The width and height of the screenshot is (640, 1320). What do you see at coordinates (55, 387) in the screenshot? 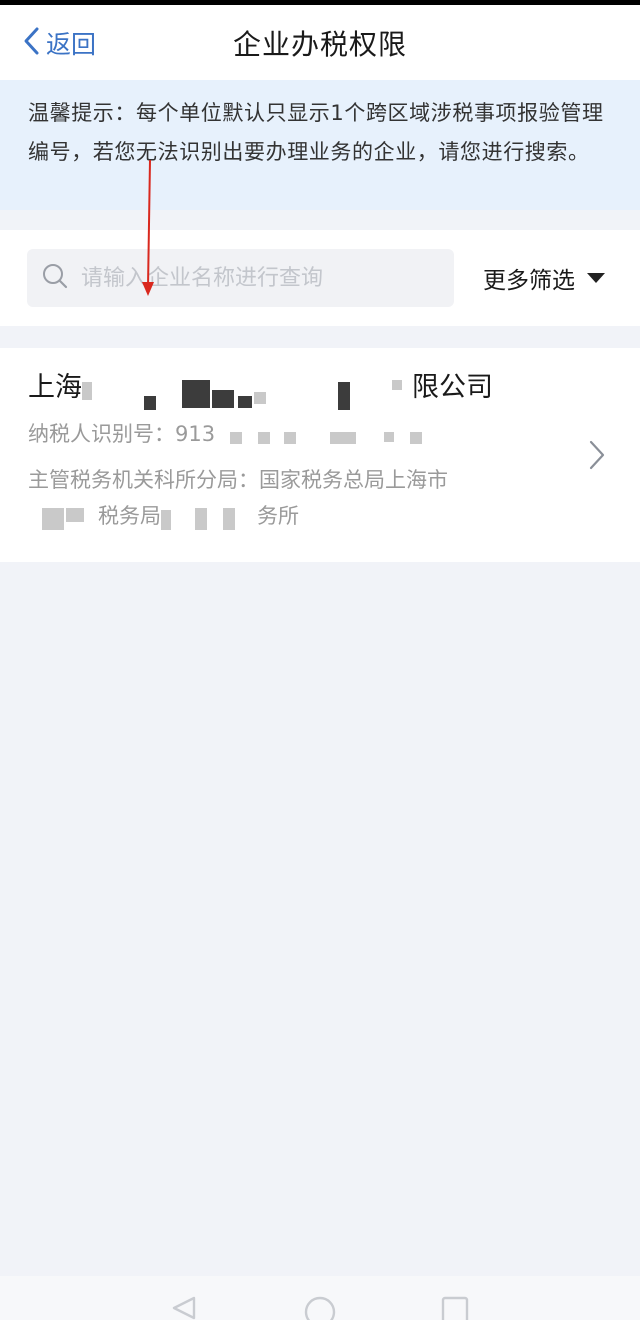
I see `company-name-prefix: 上海` at bounding box center [55, 387].